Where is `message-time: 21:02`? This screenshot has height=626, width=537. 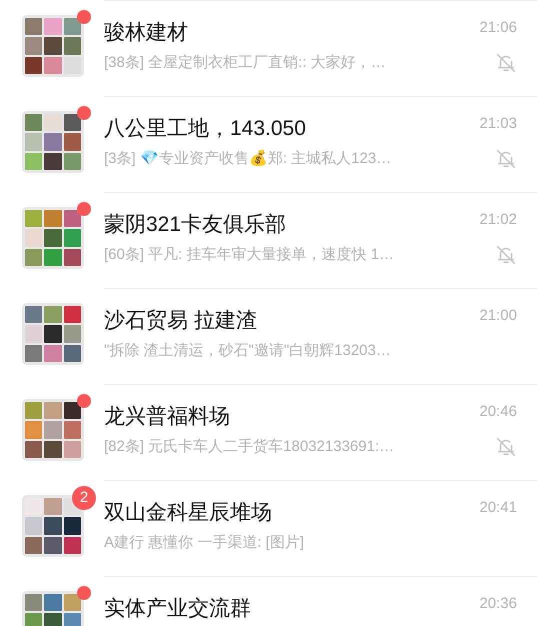 message-time: 21:02 is located at coordinates (498, 220).